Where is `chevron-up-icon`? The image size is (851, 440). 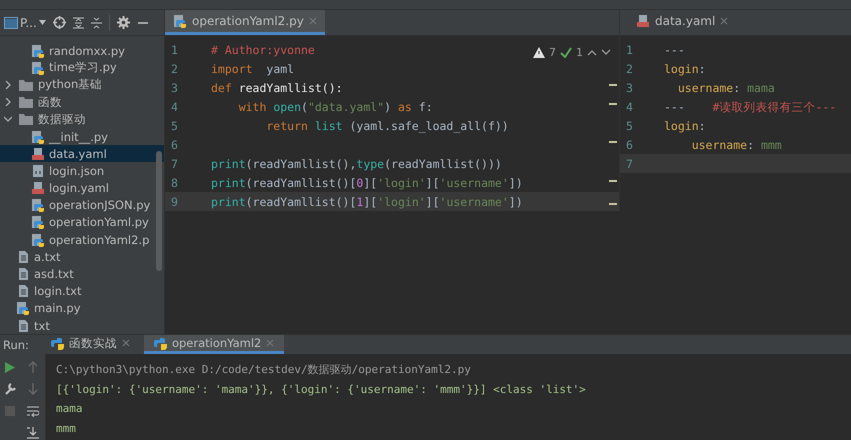 chevron-up-icon is located at coordinates (592, 52).